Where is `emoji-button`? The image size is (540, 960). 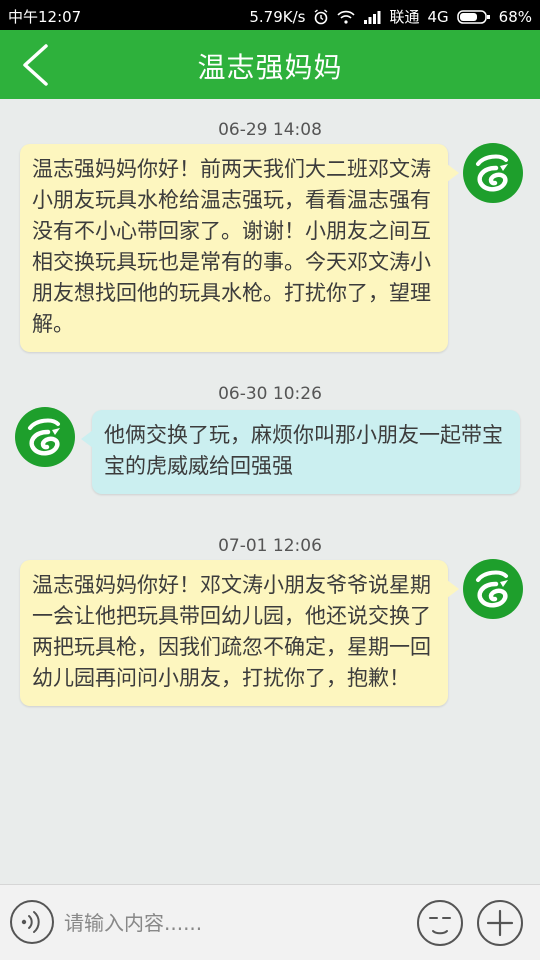 emoji-button is located at coordinates (440, 923).